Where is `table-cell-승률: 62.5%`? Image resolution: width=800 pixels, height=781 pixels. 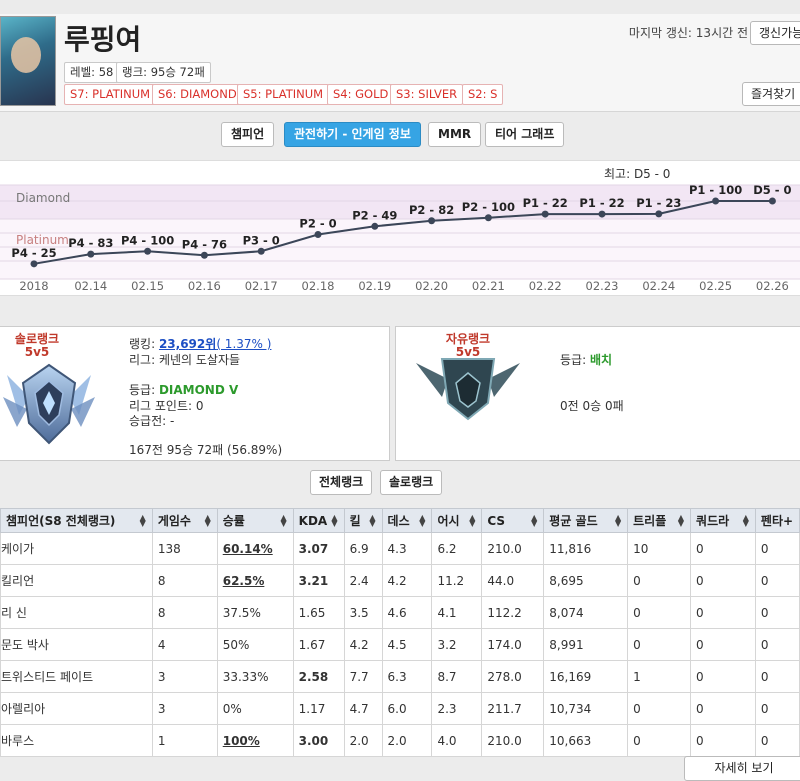 table-cell-승률: 62.5% is located at coordinates (255, 580).